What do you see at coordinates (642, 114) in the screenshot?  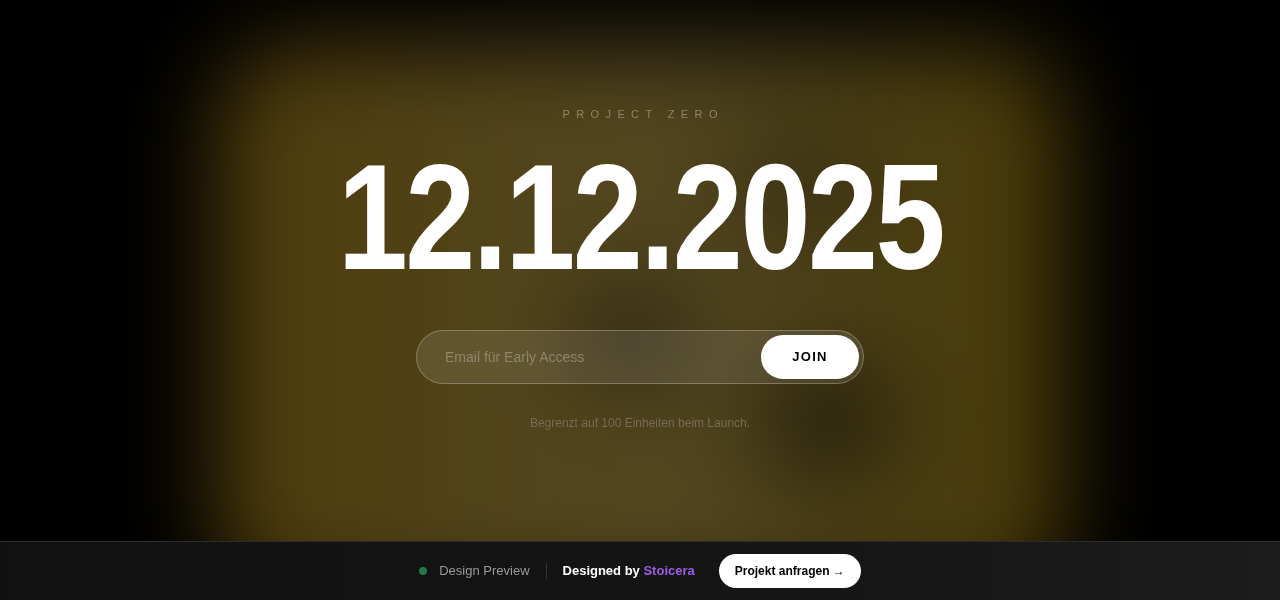 I see `eyebrow-label: PROJECT ZERO` at bounding box center [642, 114].